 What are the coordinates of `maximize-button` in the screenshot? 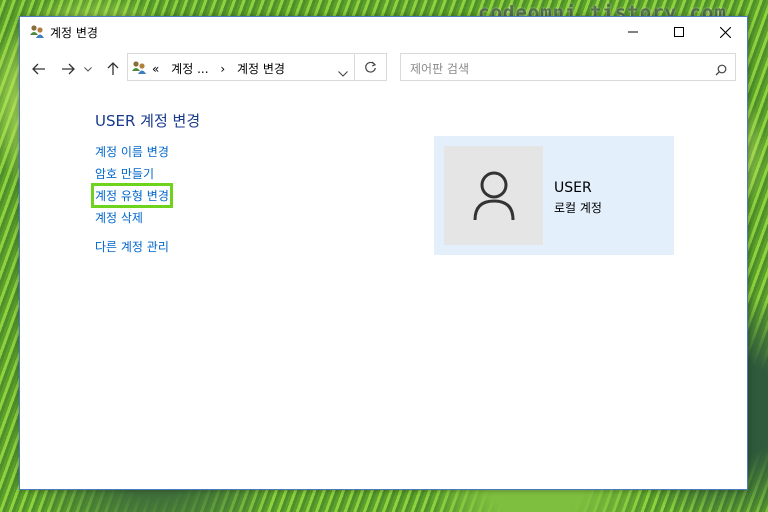 It's located at (679, 32).